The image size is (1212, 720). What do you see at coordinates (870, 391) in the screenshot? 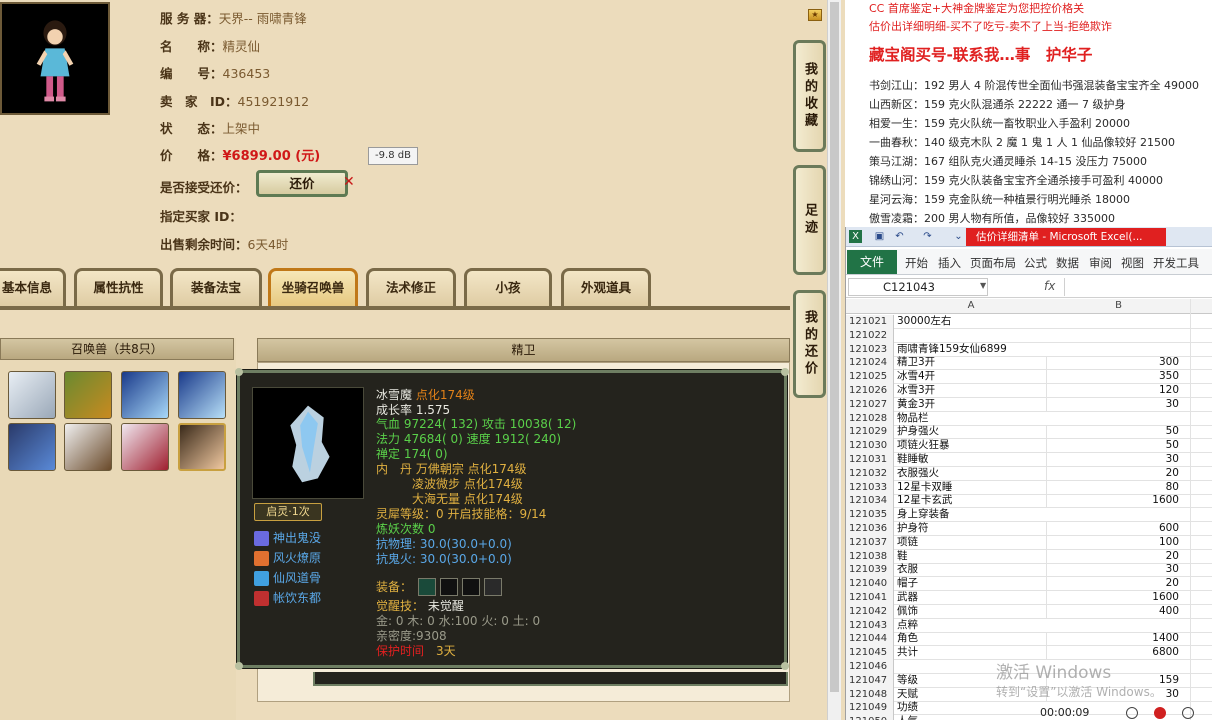
I see `row-number: 121026` at bounding box center [870, 391].